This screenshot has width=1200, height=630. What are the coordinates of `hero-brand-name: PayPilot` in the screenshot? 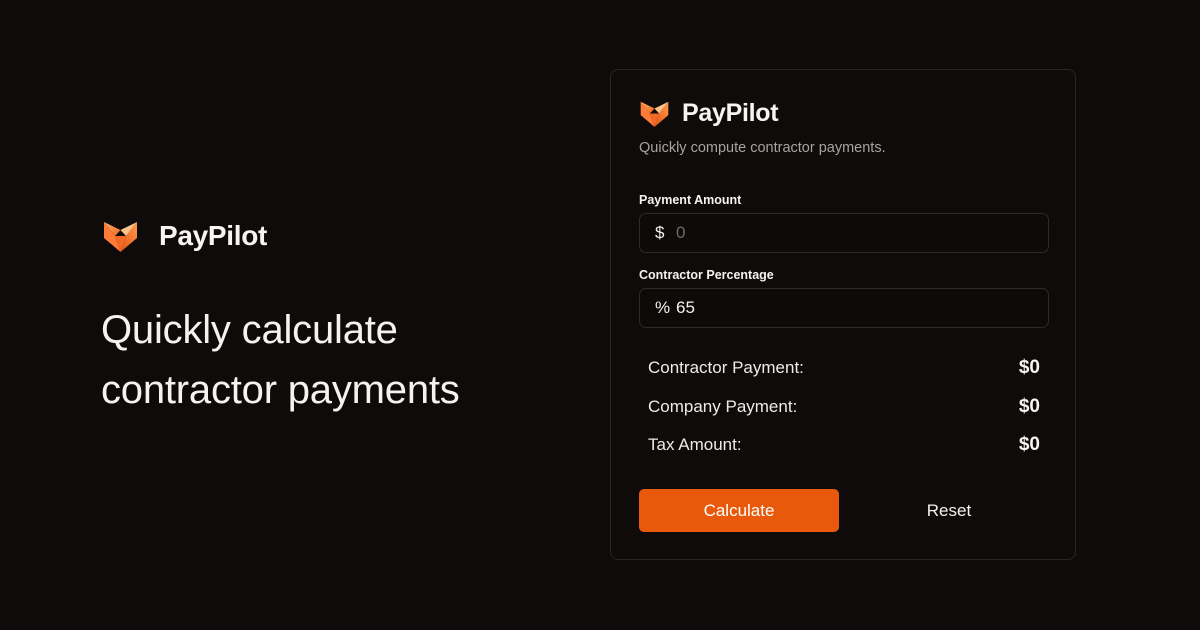 It's located at (213, 235).